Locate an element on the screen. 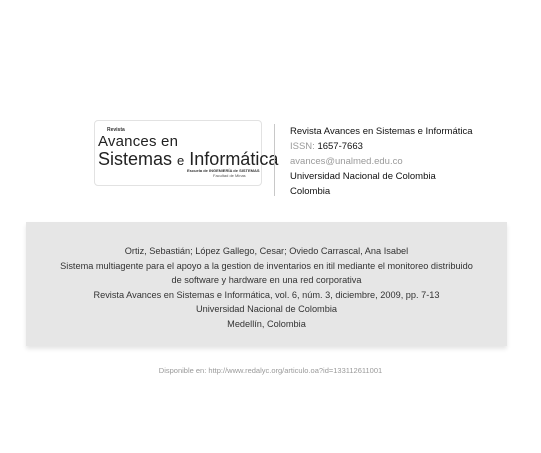 This screenshot has height=453, width=541. issn-label: ISSN: is located at coordinates (302, 146).